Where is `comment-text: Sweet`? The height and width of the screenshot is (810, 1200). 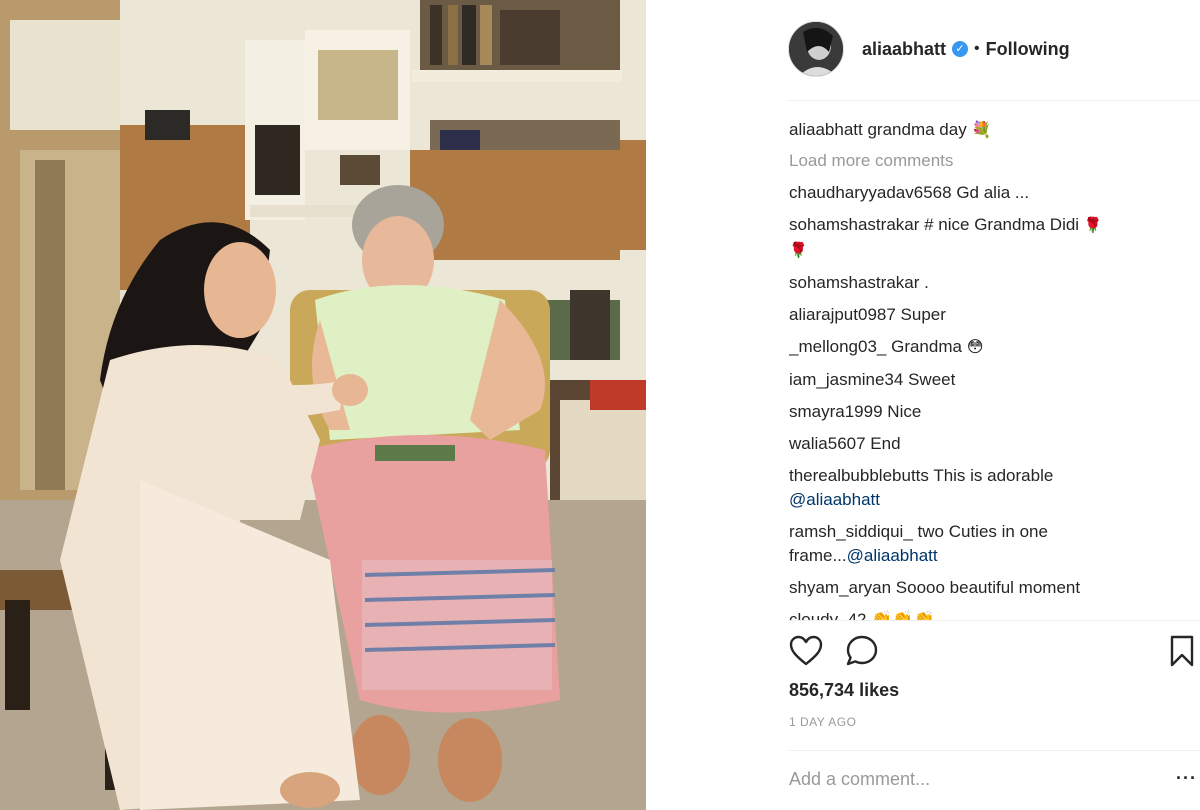
comment-text: Sweet is located at coordinates (932, 379).